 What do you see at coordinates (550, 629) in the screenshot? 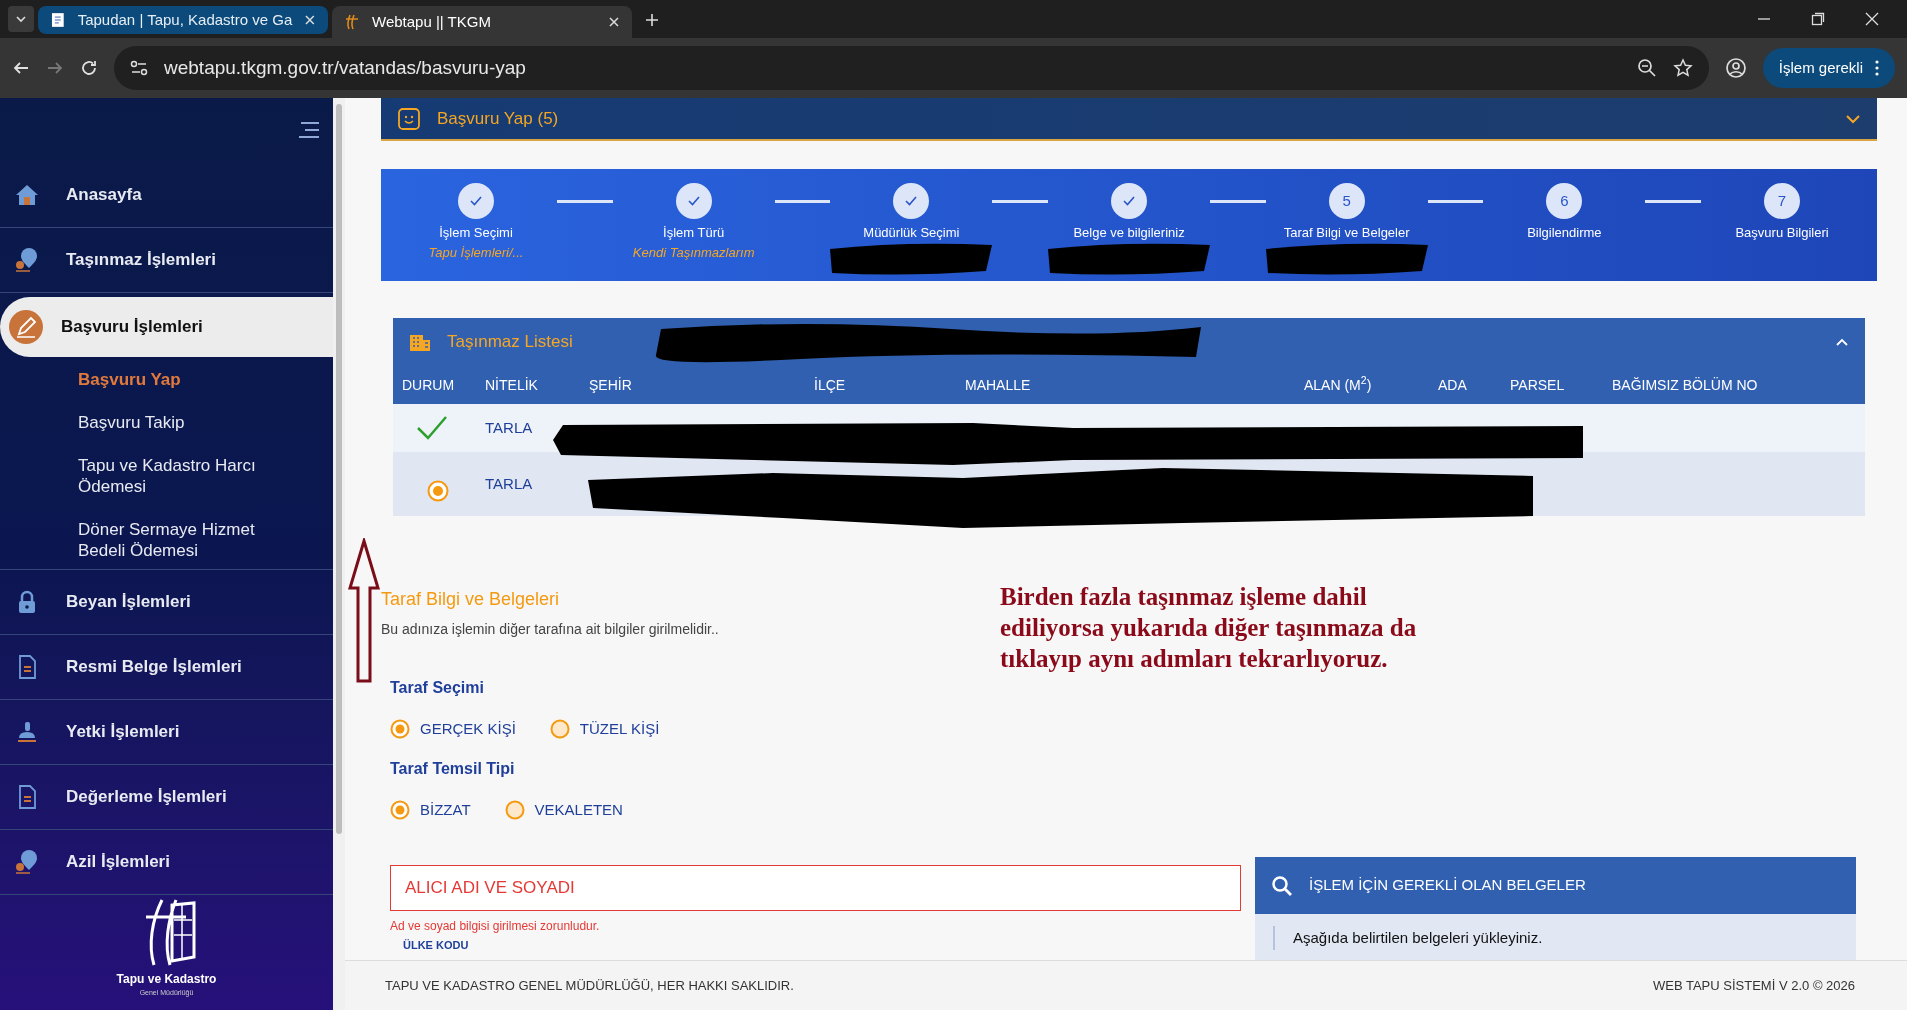
I see `section-description: Bu adınıza işlemin diğer tarafına ait bilgiler girilmelidir..` at bounding box center [550, 629].